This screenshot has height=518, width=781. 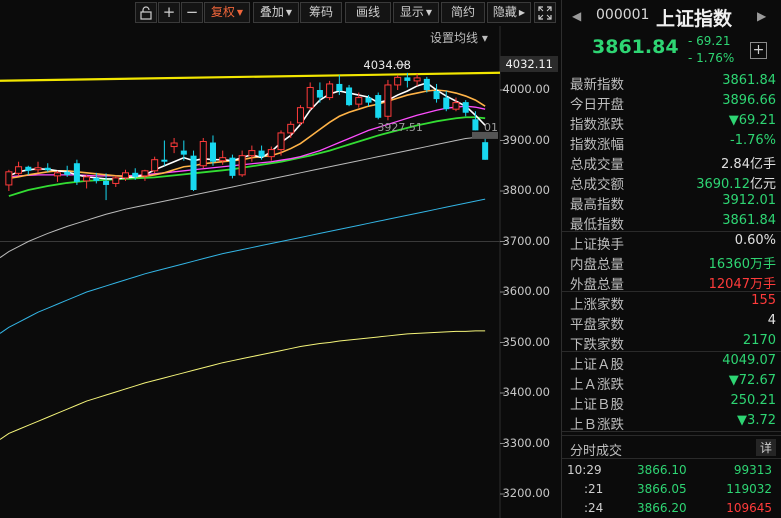 What do you see at coordinates (756, 420) in the screenshot?
I see `stat-value: ▼3.72` at bounding box center [756, 420].